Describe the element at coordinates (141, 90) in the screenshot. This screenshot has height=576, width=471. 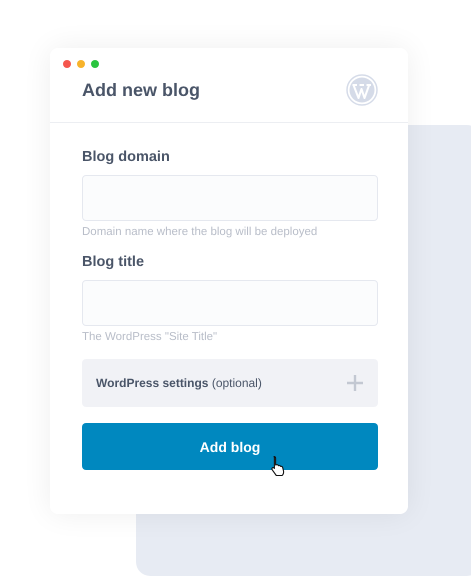
I see `window-title: Add new blog` at that location.